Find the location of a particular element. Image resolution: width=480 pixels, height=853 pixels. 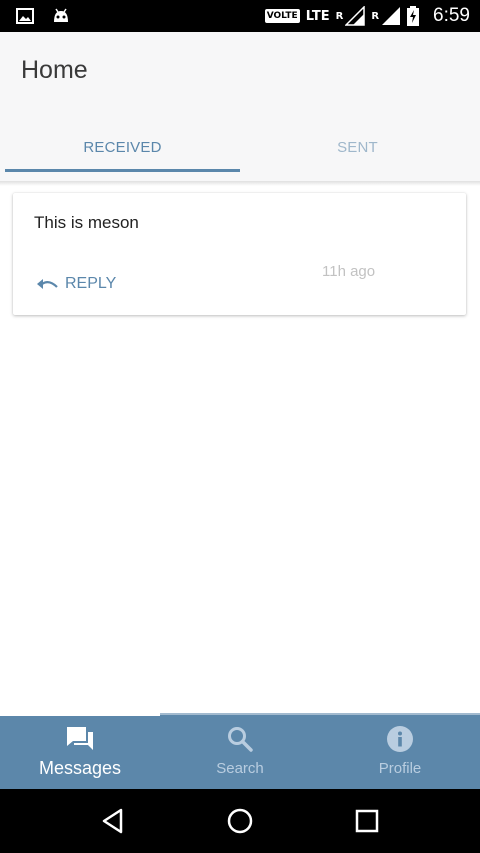

search-icon is located at coordinates (240, 739).